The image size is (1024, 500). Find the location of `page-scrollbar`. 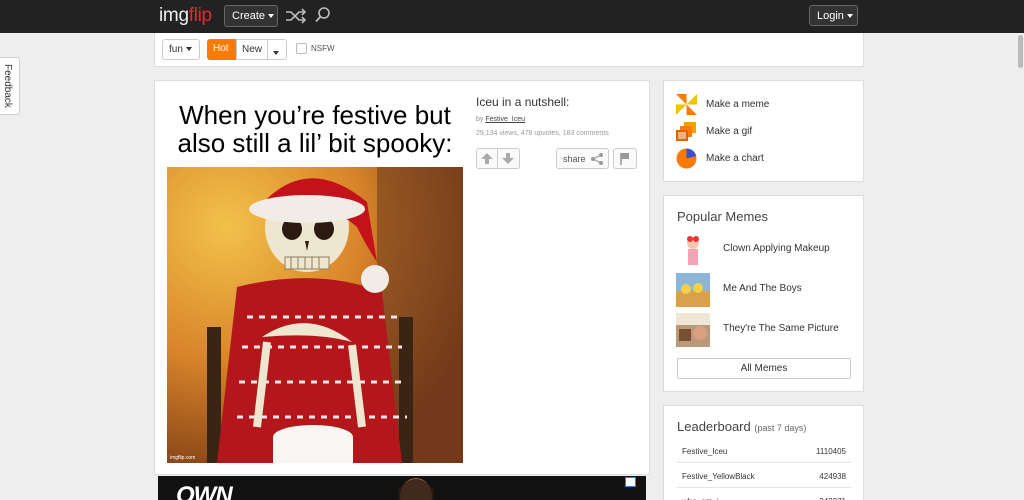

page-scrollbar is located at coordinates (1020, 51).